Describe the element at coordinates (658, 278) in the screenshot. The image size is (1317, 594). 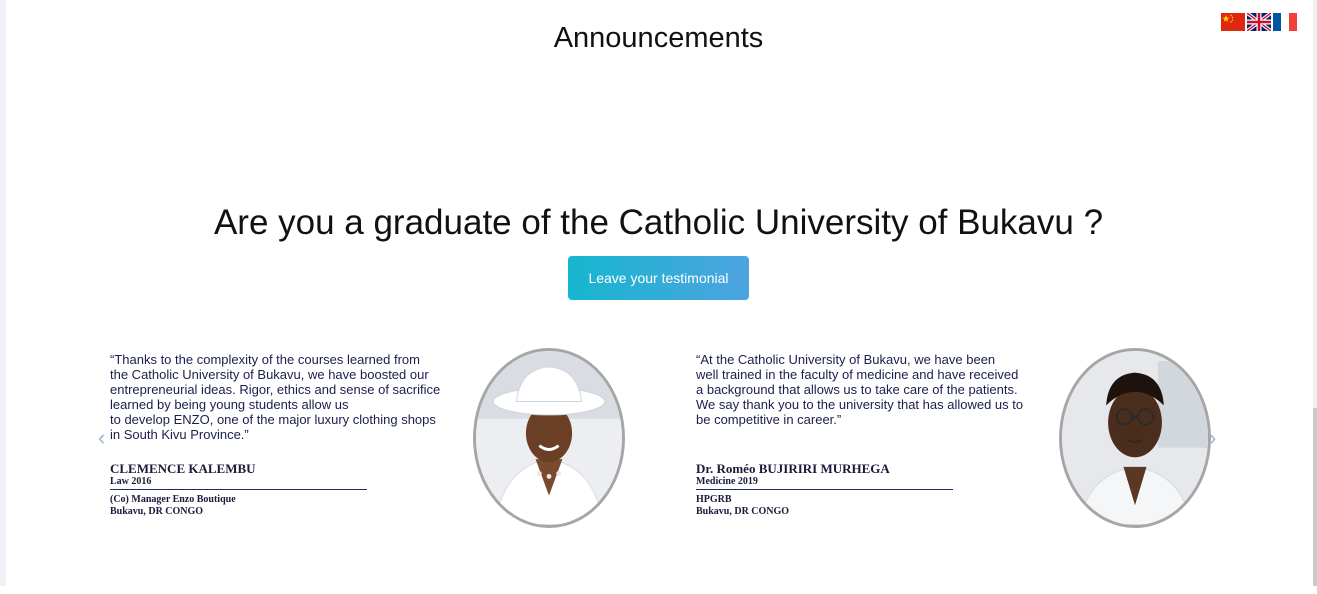
I see `leave-testimonial-button: Leave your testimonial` at that location.